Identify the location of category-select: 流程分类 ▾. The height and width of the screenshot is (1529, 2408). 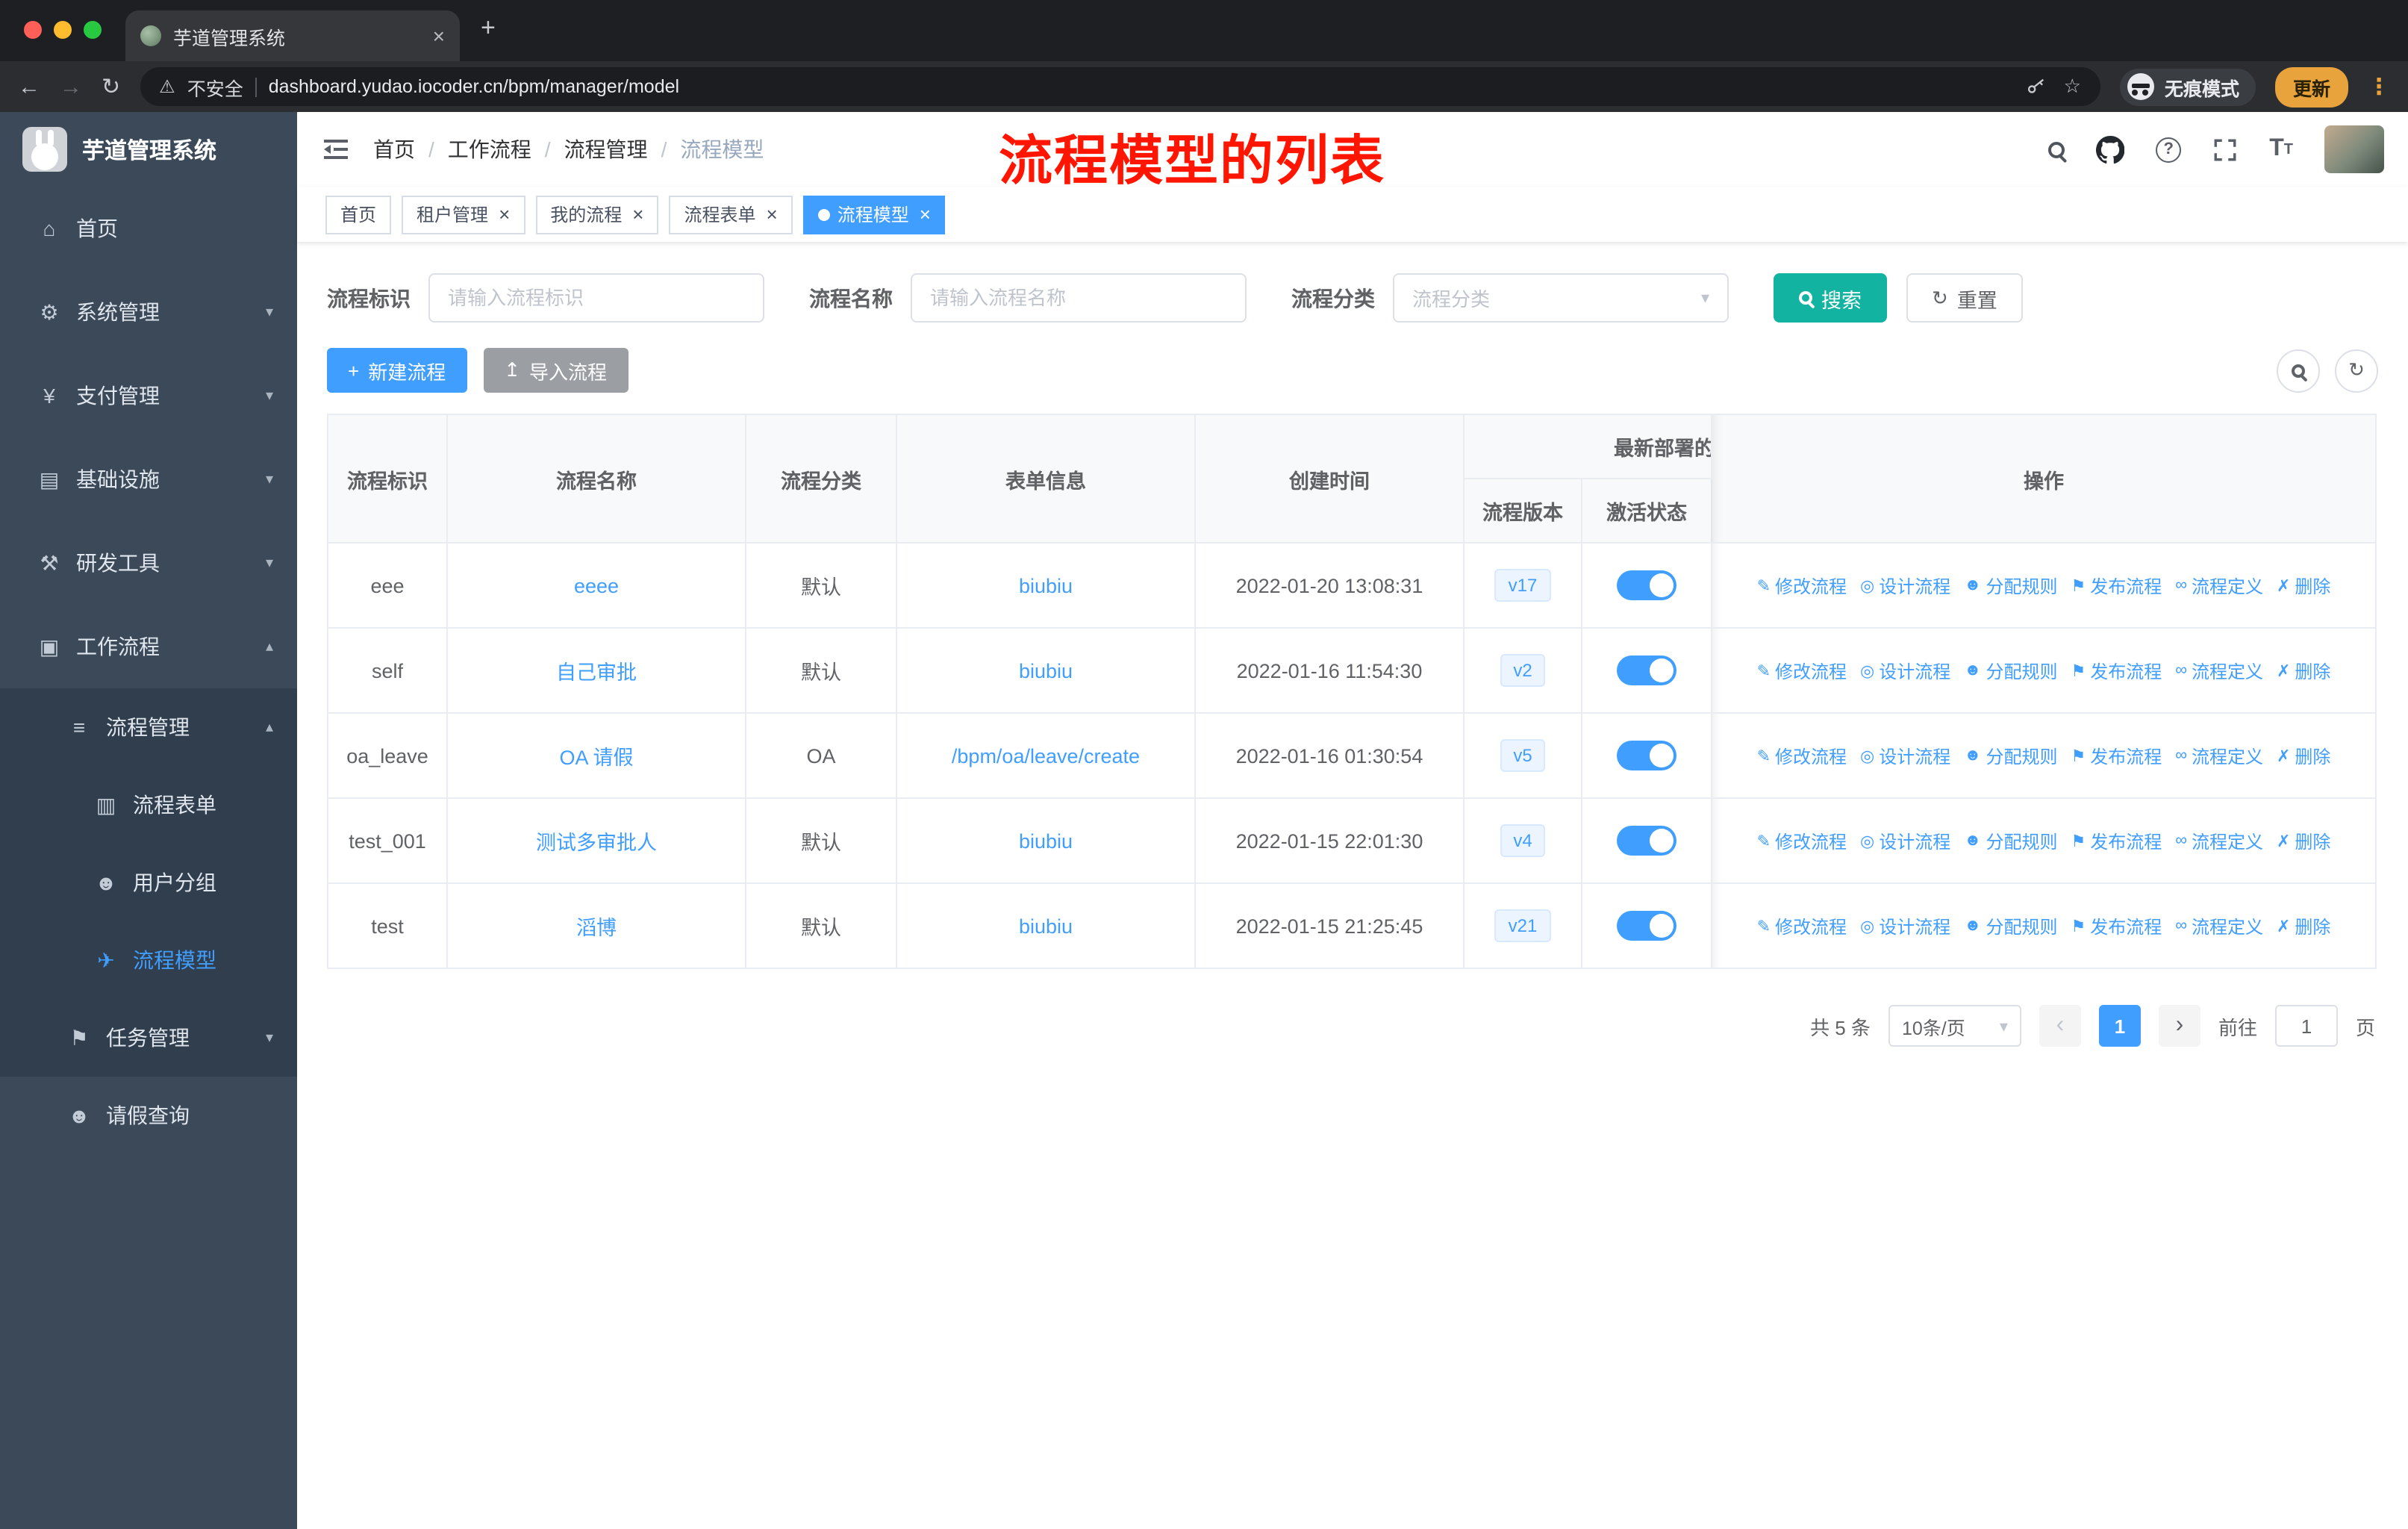
(1561, 298).